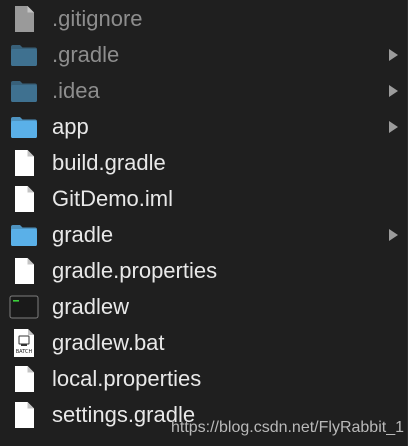 The height and width of the screenshot is (446, 408). Describe the element at coordinates (203, 127) in the screenshot. I see `file-row-app: app` at that location.